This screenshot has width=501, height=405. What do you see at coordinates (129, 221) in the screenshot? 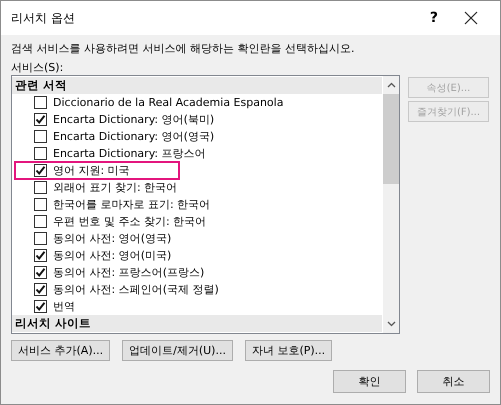
I see `service-label: 우편 번호 및 주소 찾기: 한국어` at bounding box center [129, 221].